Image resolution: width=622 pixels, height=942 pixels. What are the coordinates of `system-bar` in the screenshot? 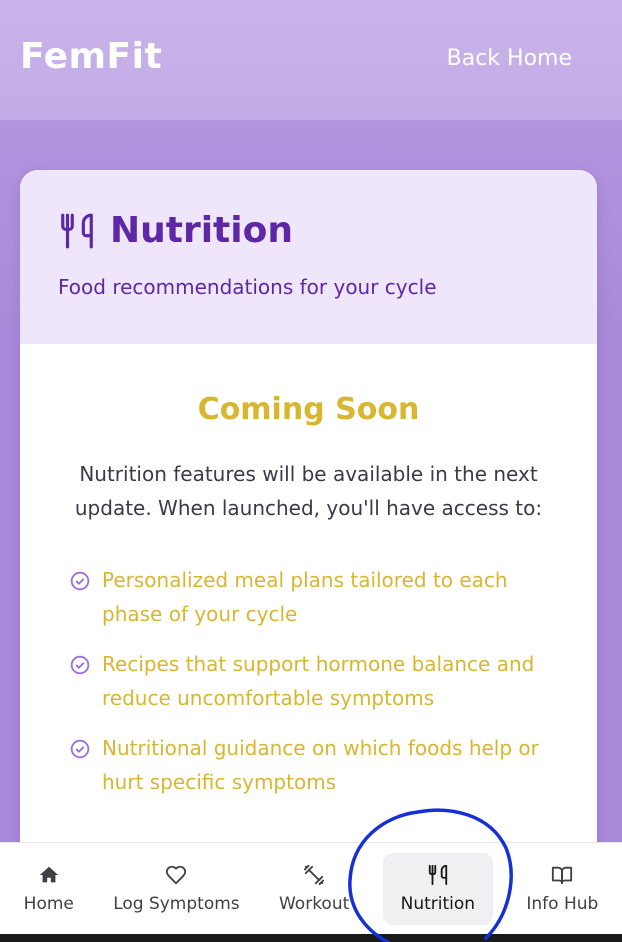 It's located at (311, 938).